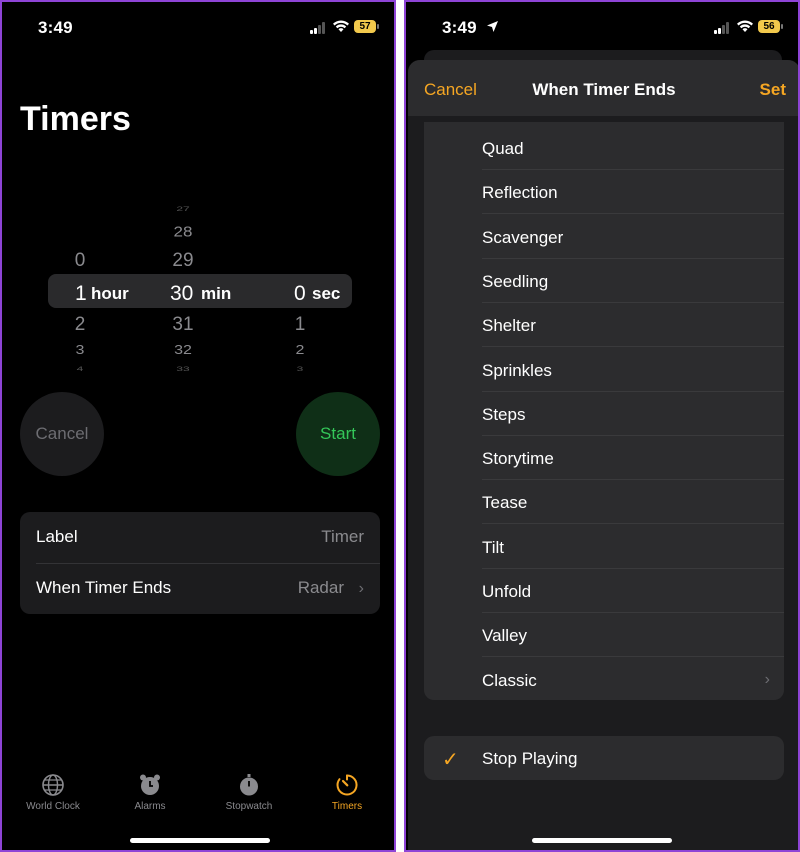 Image resolution: width=800 pixels, height=852 pixels. Describe the element at coordinates (505, 503) in the screenshot. I see `sound-option-label: Tease` at that location.